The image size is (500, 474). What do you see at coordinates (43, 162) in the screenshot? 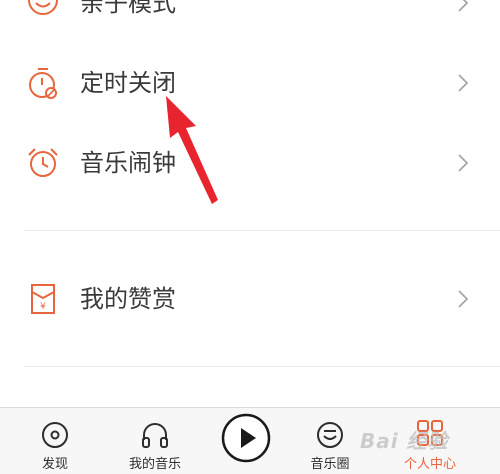
I see `alarm-clock-icon` at bounding box center [43, 162].